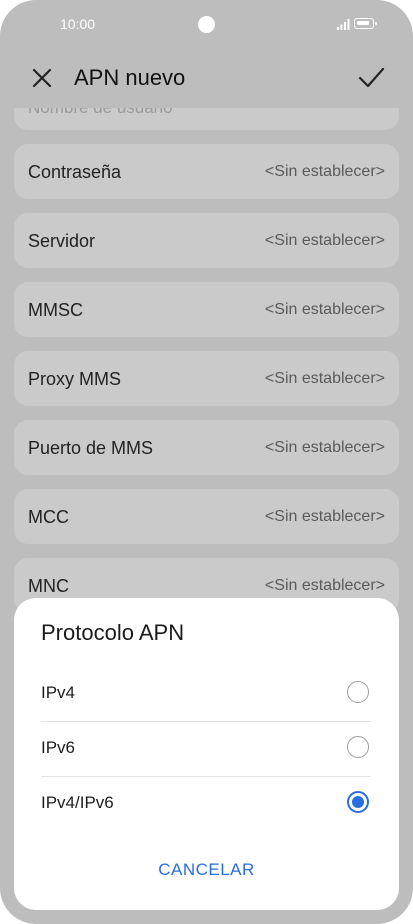 The image size is (413, 924). Describe the element at coordinates (91, 448) in the screenshot. I see `list-item-label: Puerto de MMS` at that location.